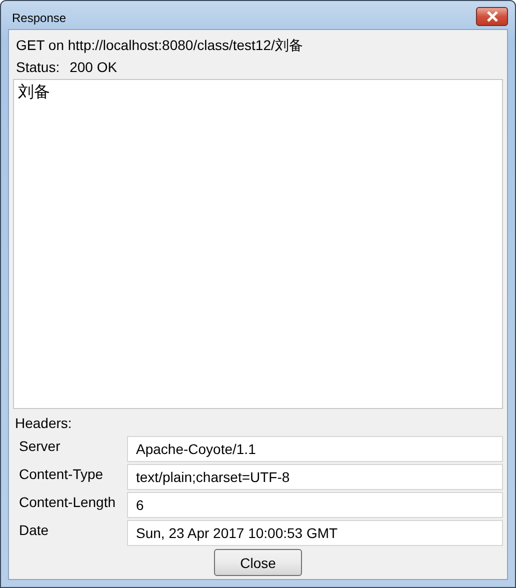 This screenshot has width=516, height=588. What do you see at coordinates (94, 67) in the screenshot?
I see `status-value: 200 OK` at bounding box center [94, 67].